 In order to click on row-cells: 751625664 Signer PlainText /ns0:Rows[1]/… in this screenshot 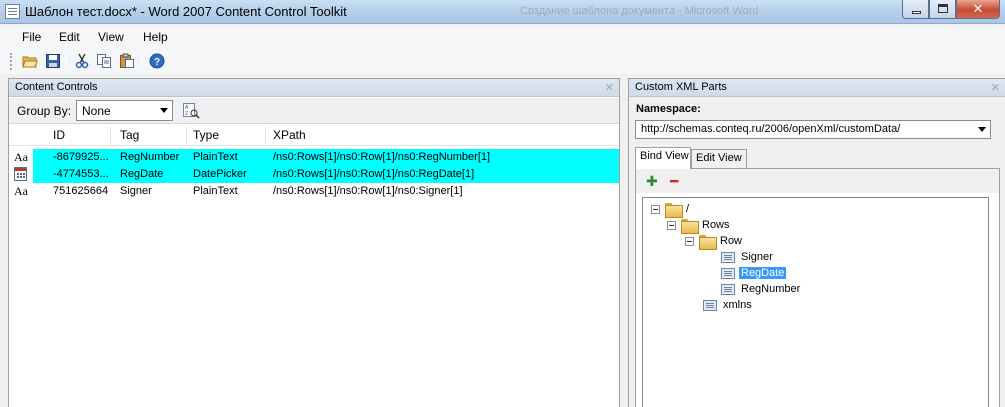, I will do `click(326, 191)`.